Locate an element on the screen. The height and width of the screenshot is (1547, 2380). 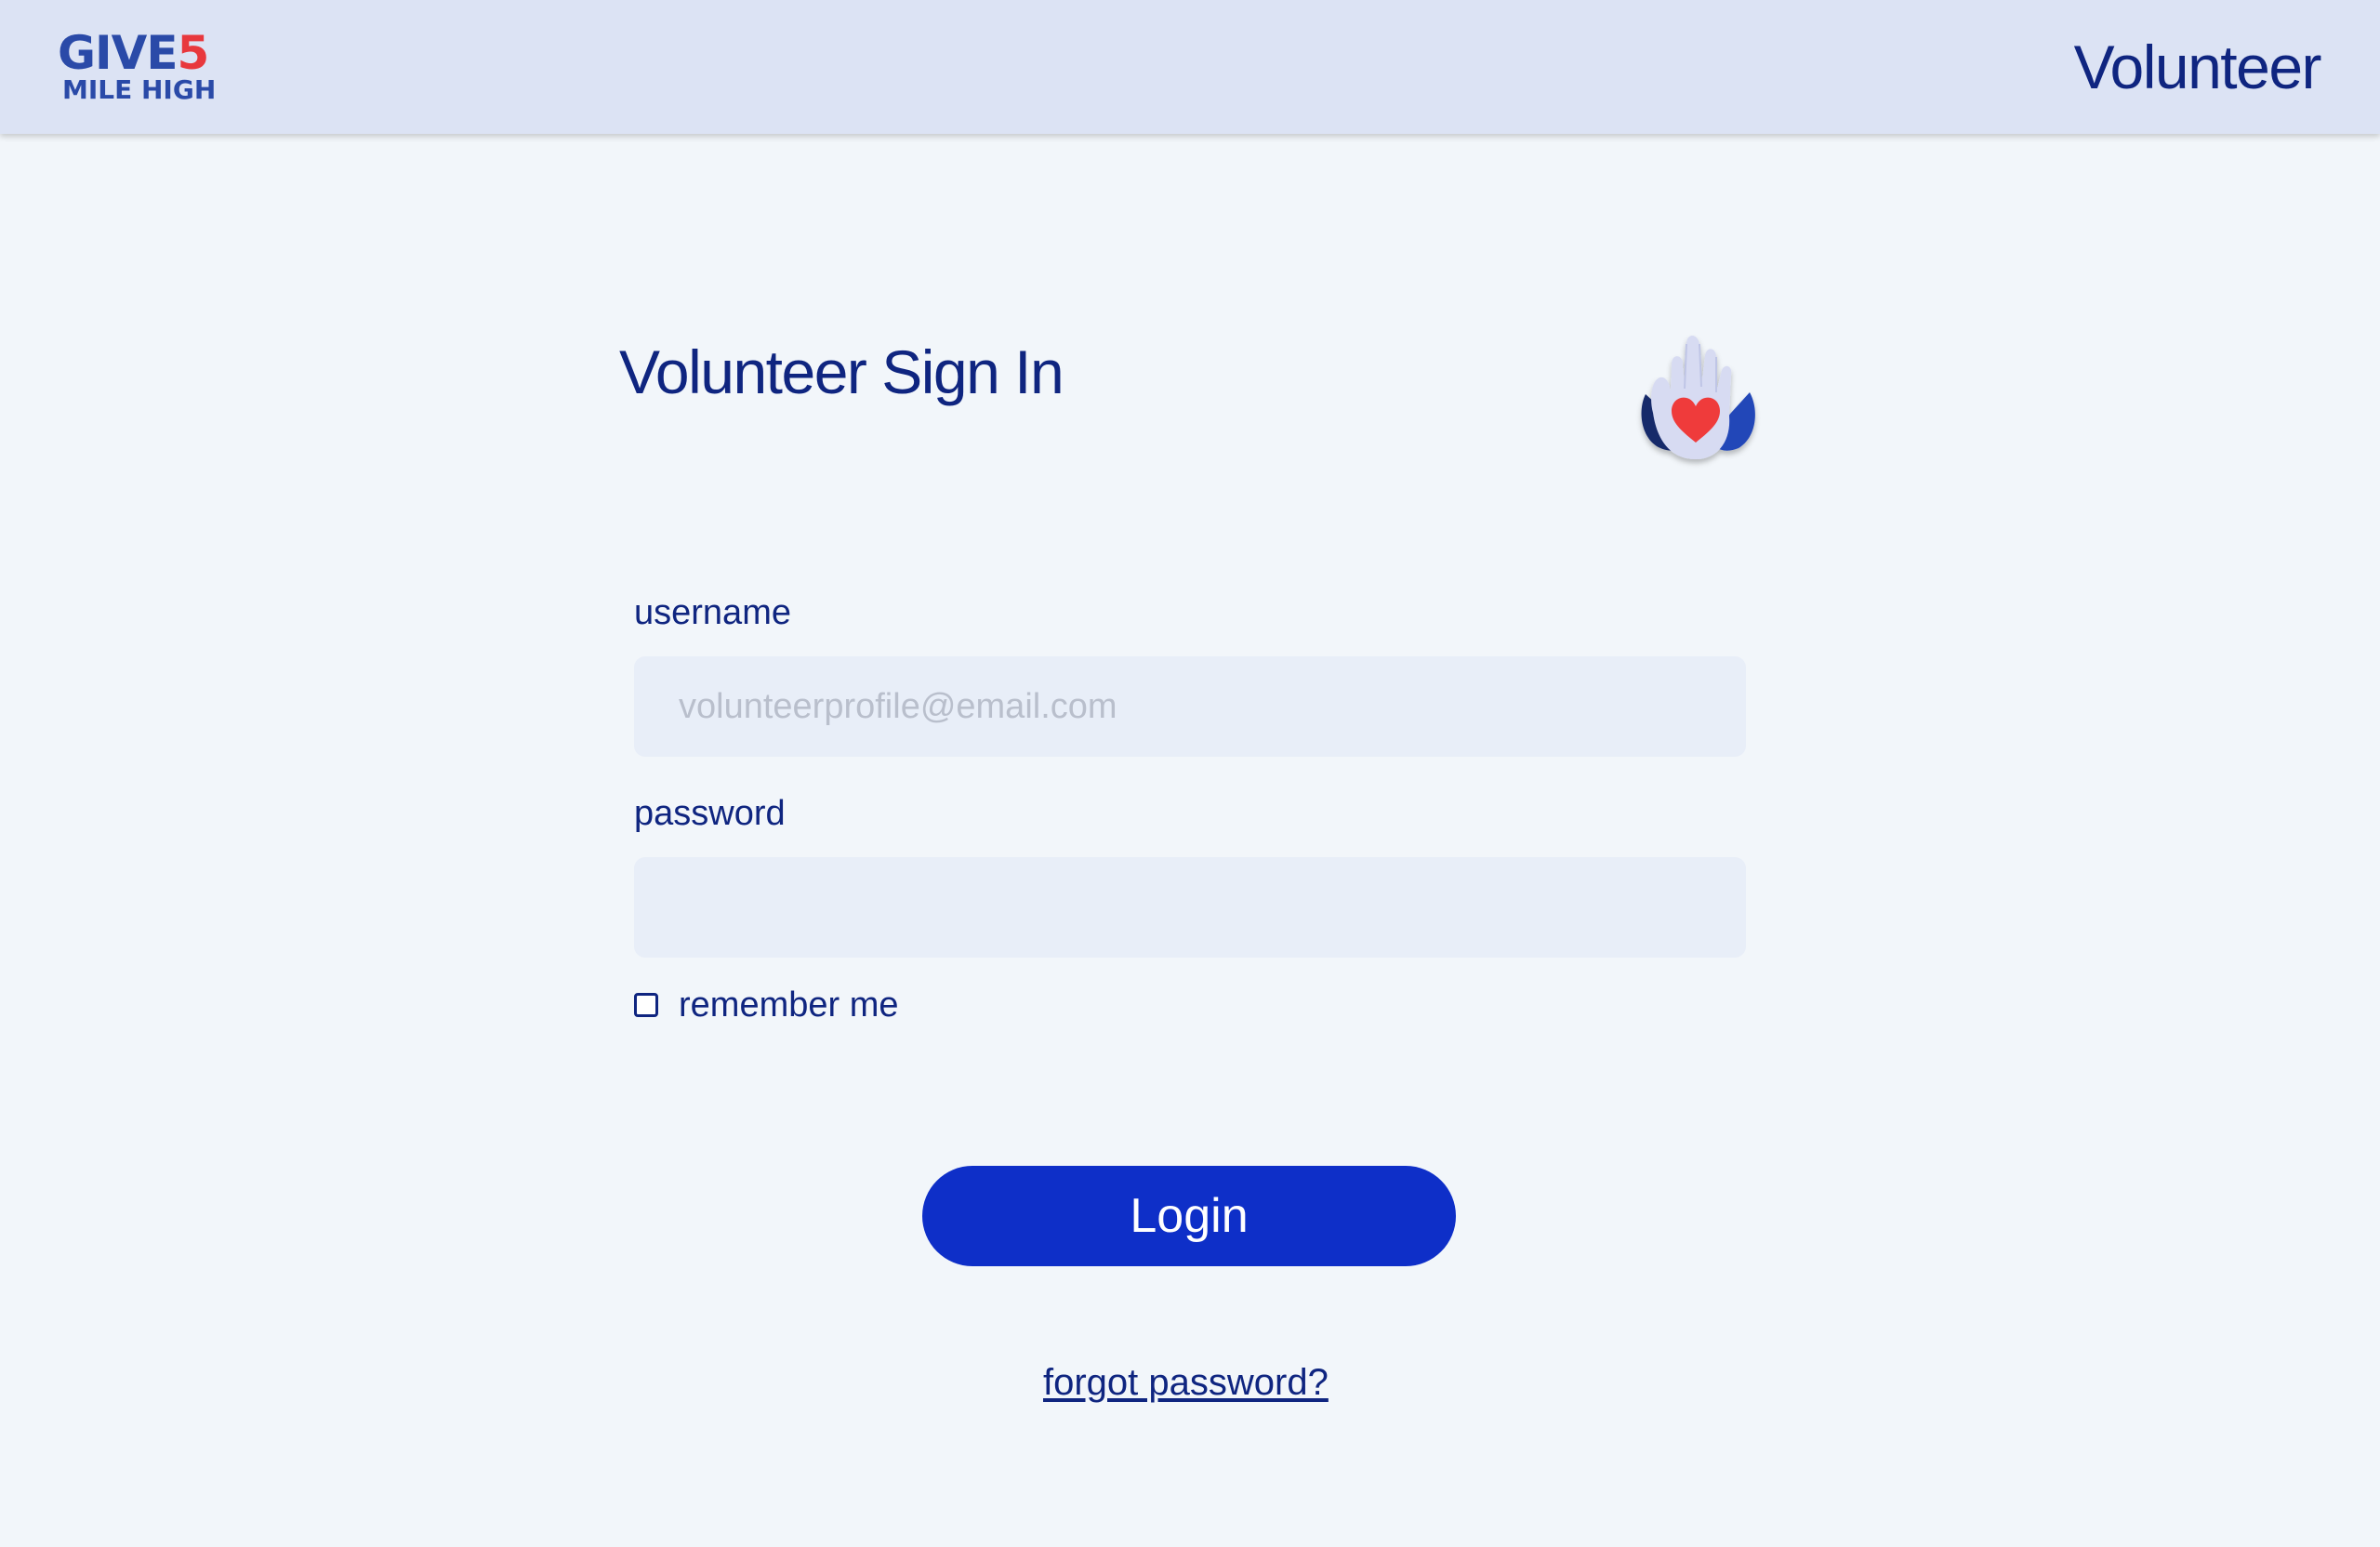
logo-five-text: 5 is located at coordinates (193, 53).